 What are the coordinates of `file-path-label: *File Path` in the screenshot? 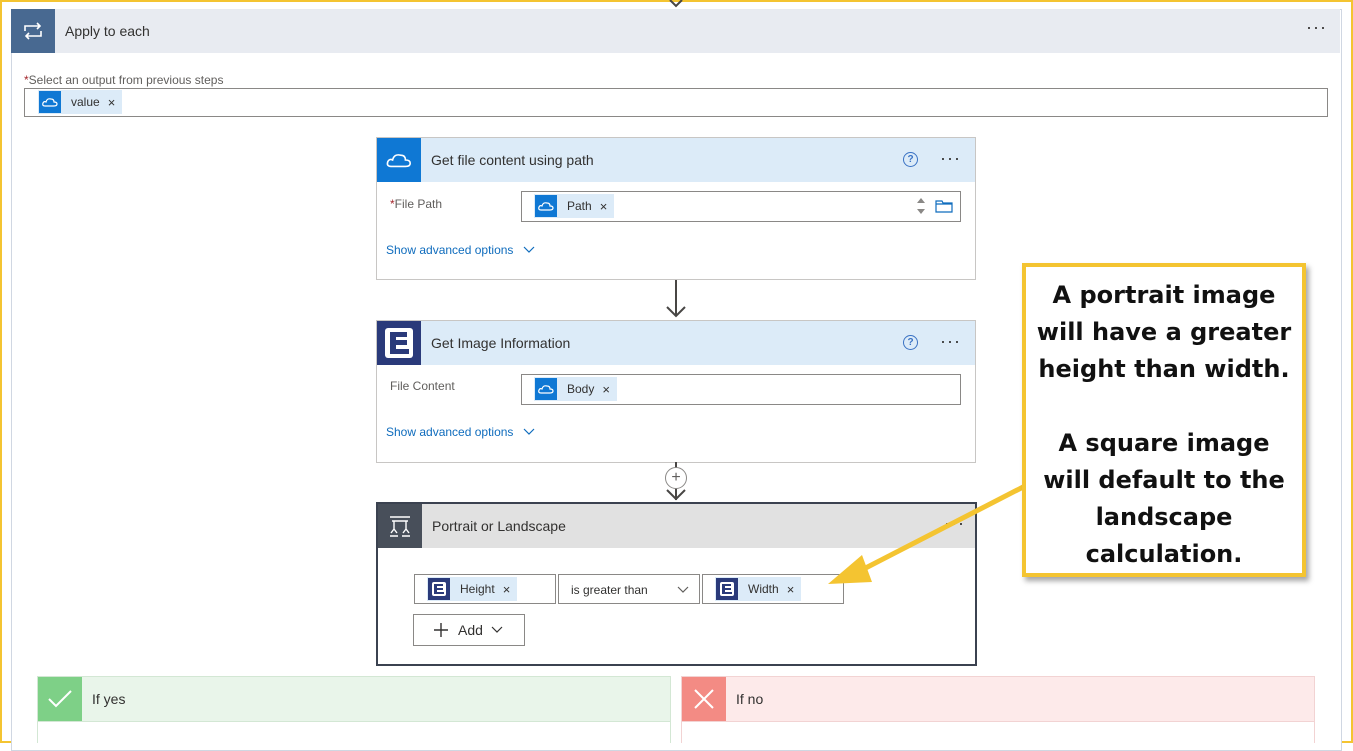 It's located at (416, 204).